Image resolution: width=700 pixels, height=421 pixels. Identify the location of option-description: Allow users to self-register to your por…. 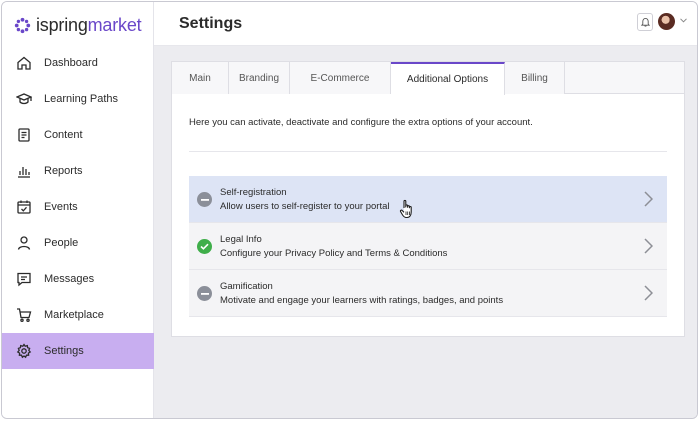
(305, 206).